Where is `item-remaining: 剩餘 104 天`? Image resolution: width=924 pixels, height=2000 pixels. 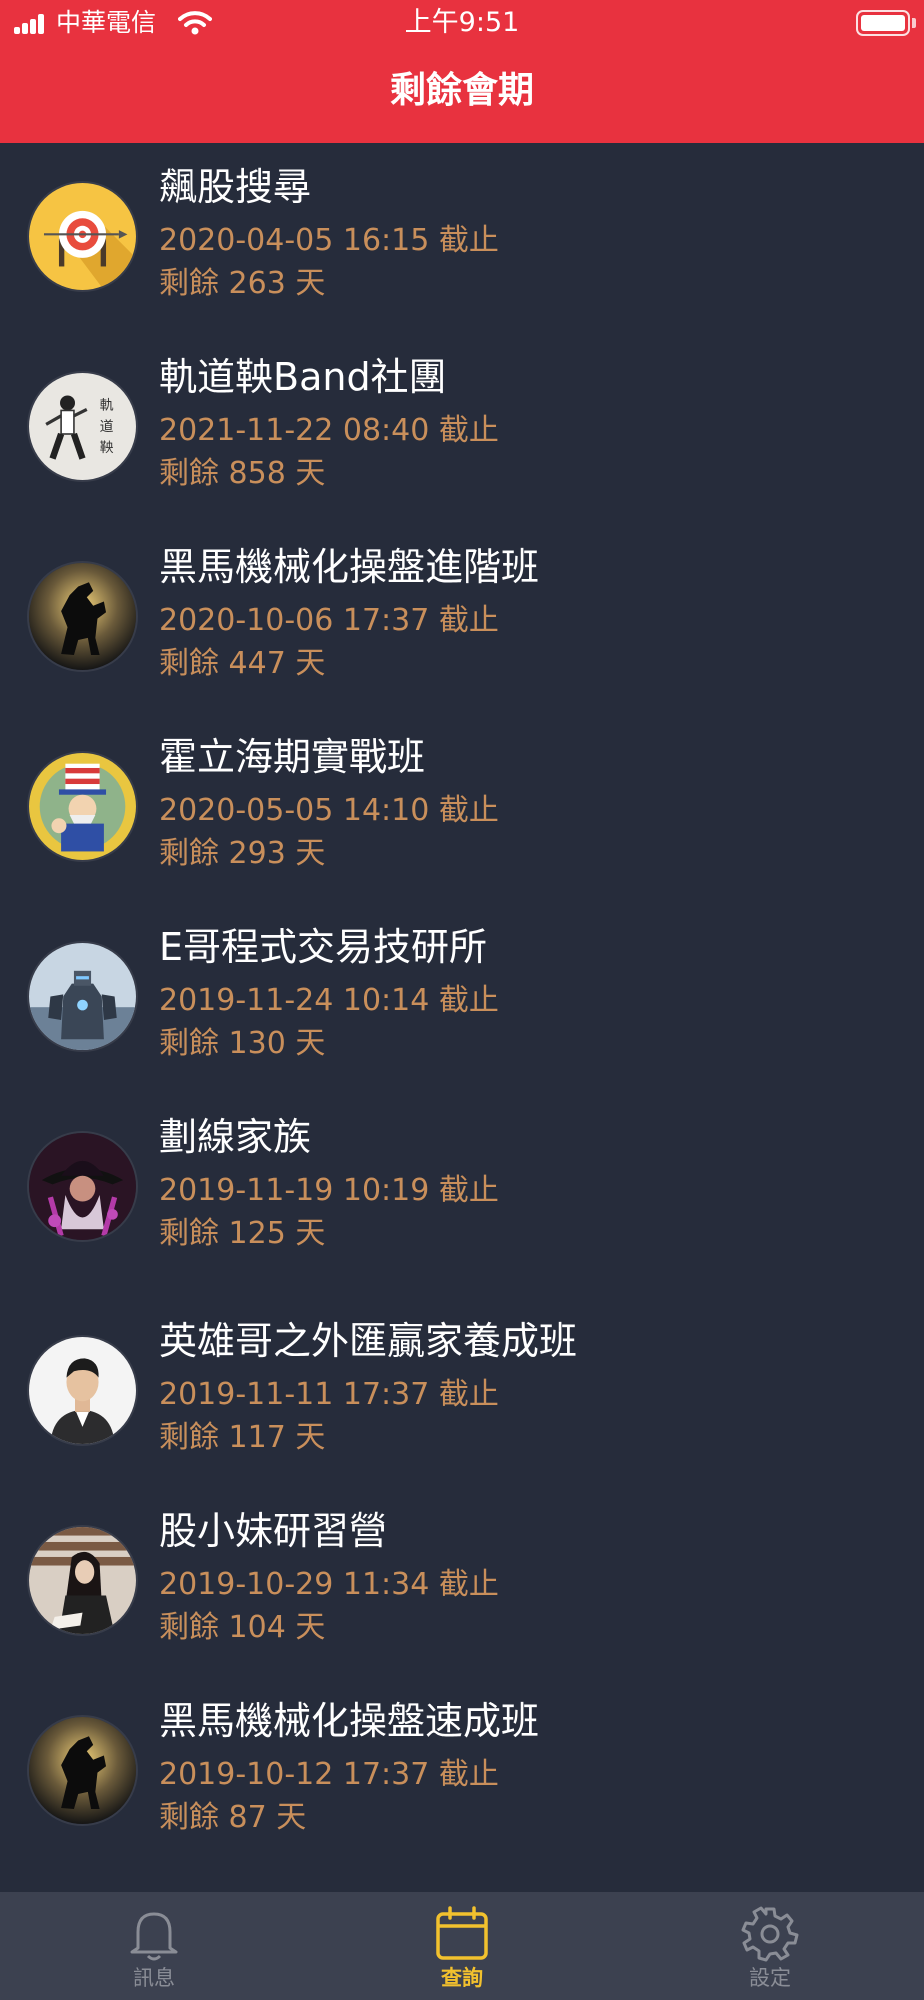
item-remaining: 剩餘 104 天 is located at coordinates (242, 1627).